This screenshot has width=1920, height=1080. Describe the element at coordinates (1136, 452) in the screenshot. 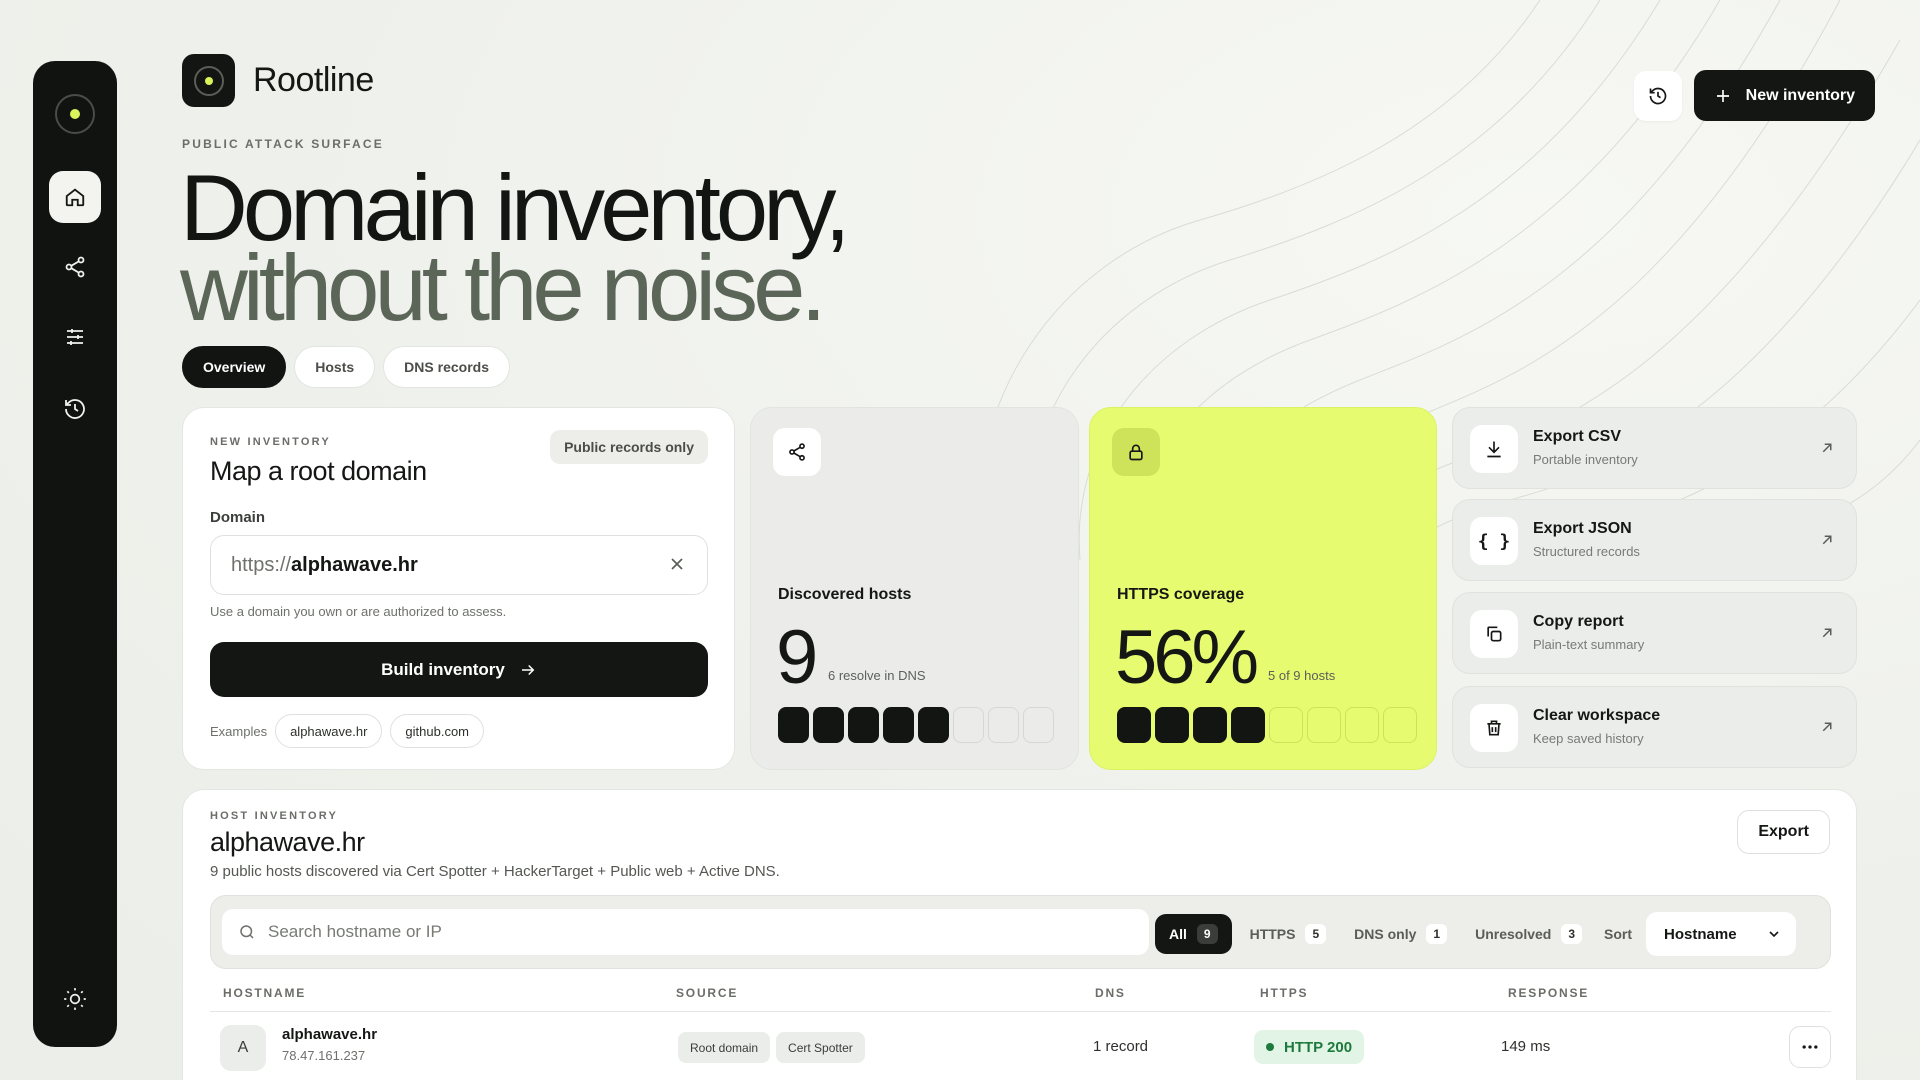

I see `lock-icon-tile` at that location.